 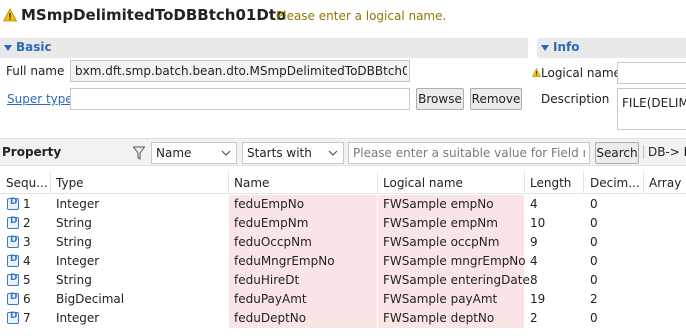 I want to click on property-toolbar: Property Name Starts with Search DB-> IO, so click(x=343, y=152).